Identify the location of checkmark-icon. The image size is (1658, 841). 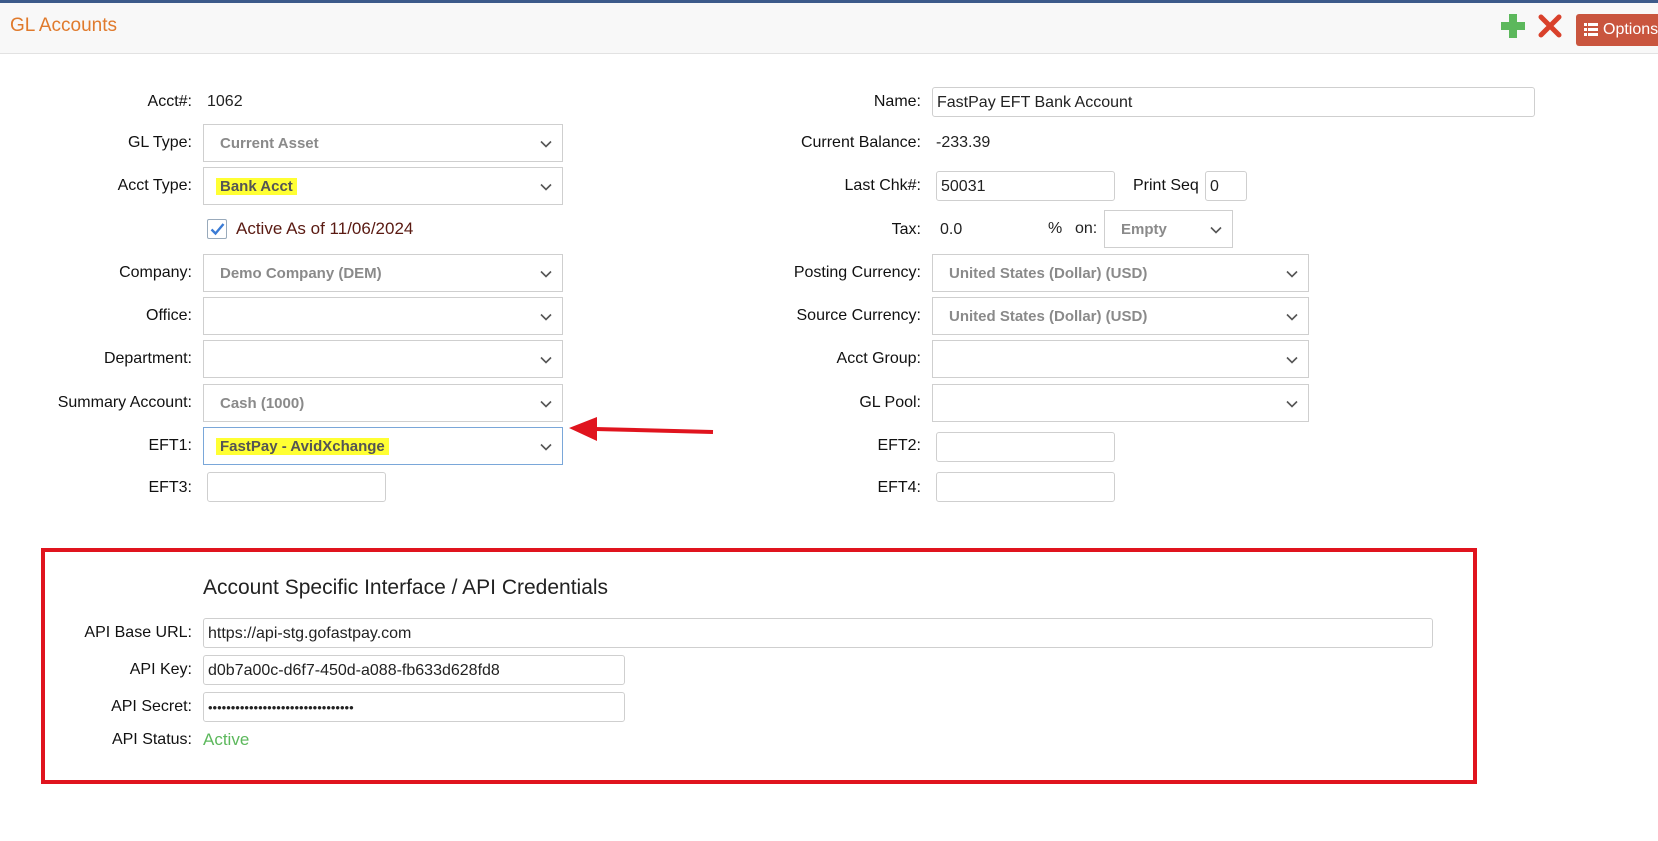
(217, 229).